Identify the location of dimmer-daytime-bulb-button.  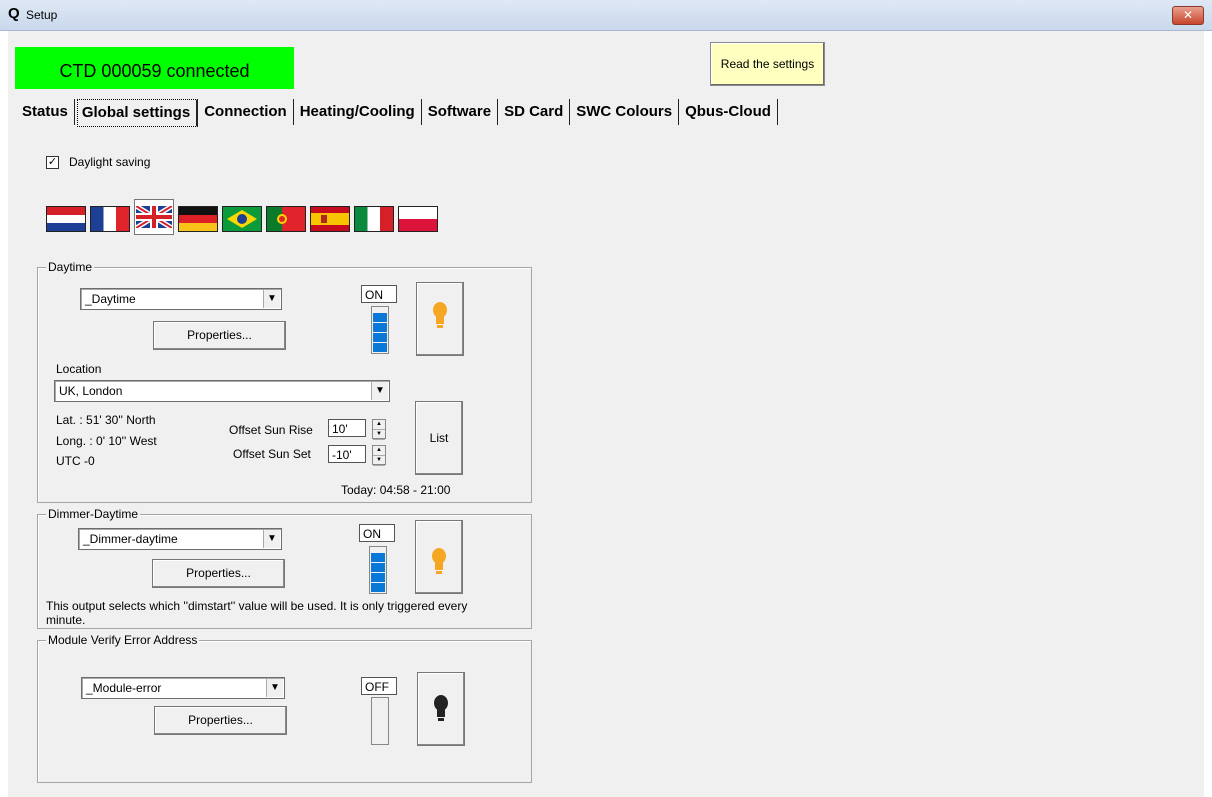
(439, 557).